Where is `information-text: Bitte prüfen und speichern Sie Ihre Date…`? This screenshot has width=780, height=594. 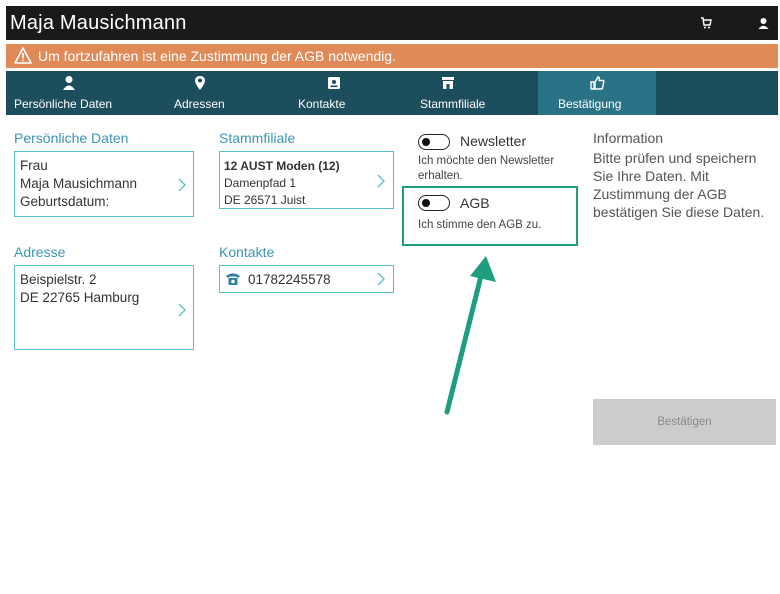 information-text: Bitte prüfen und speichern Sie Ihre Date… is located at coordinates (679, 185).